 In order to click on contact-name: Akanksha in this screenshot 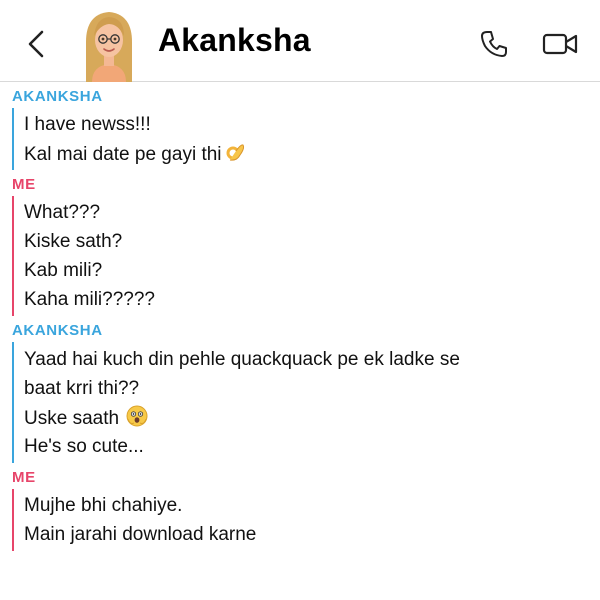, I will do `click(234, 40)`.